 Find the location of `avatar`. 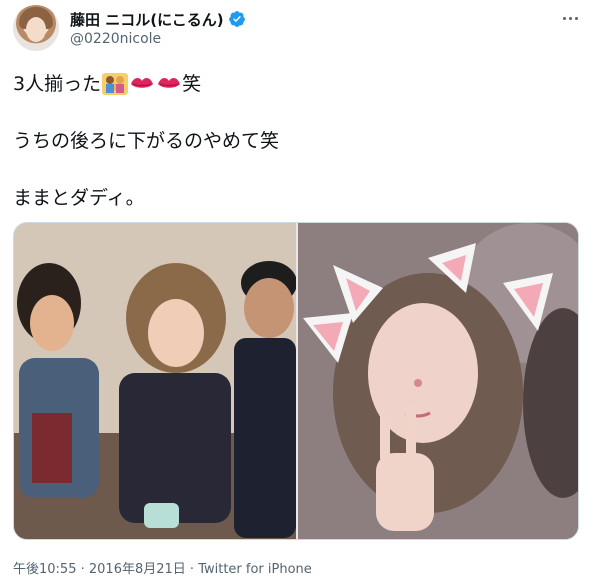

avatar is located at coordinates (36, 28).